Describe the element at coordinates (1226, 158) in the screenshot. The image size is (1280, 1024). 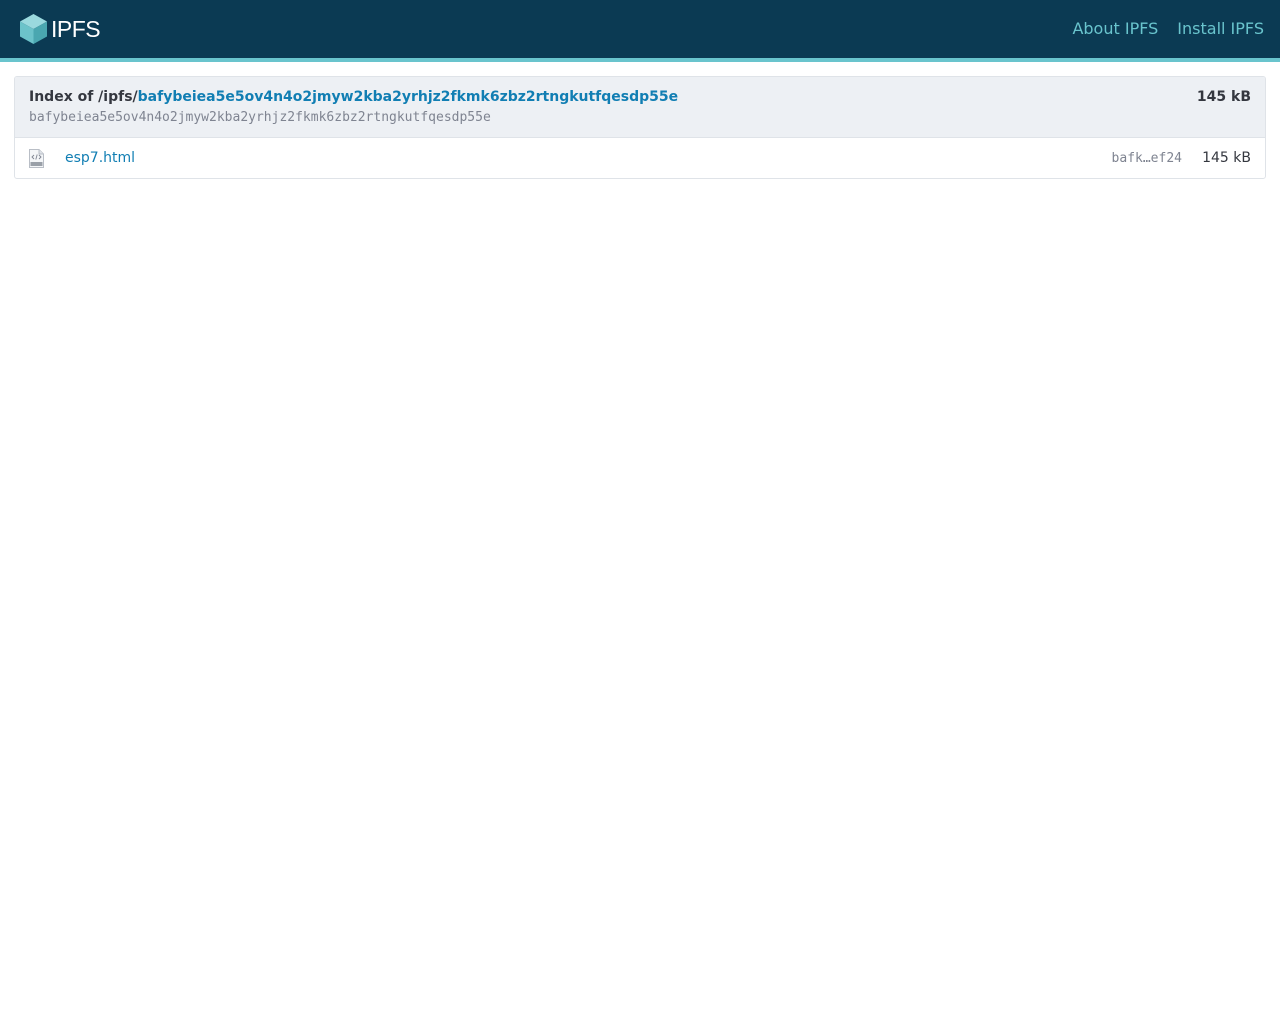
I see `file-size: 145 kB` at that location.